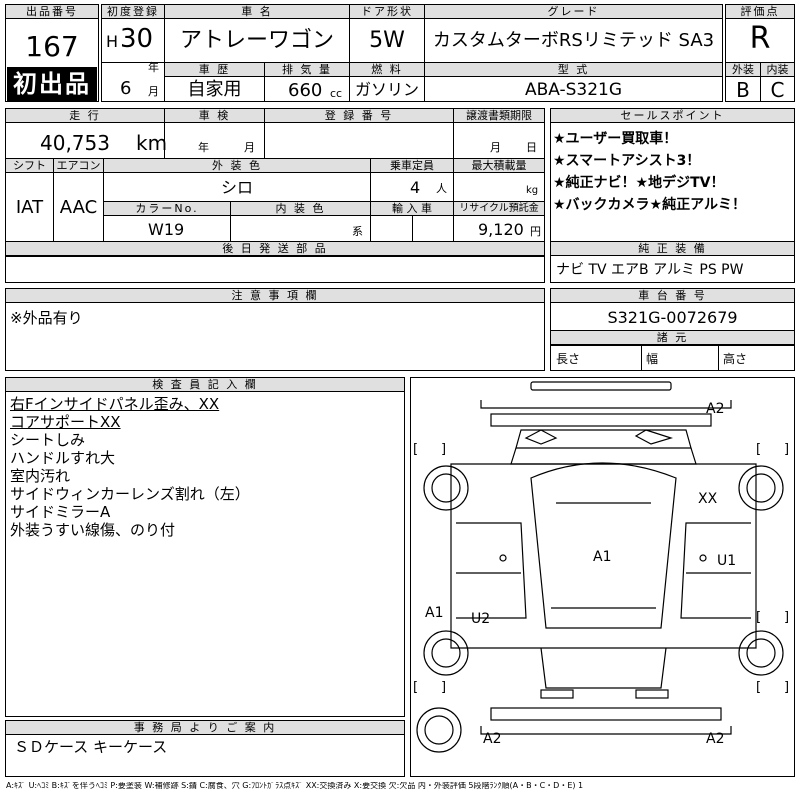 The height and width of the screenshot is (800, 800). What do you see at coordinates (40, 476) in the screenshot?
I see `inspector-line-5: 室内汚れ` at bounding box center [40, 476].